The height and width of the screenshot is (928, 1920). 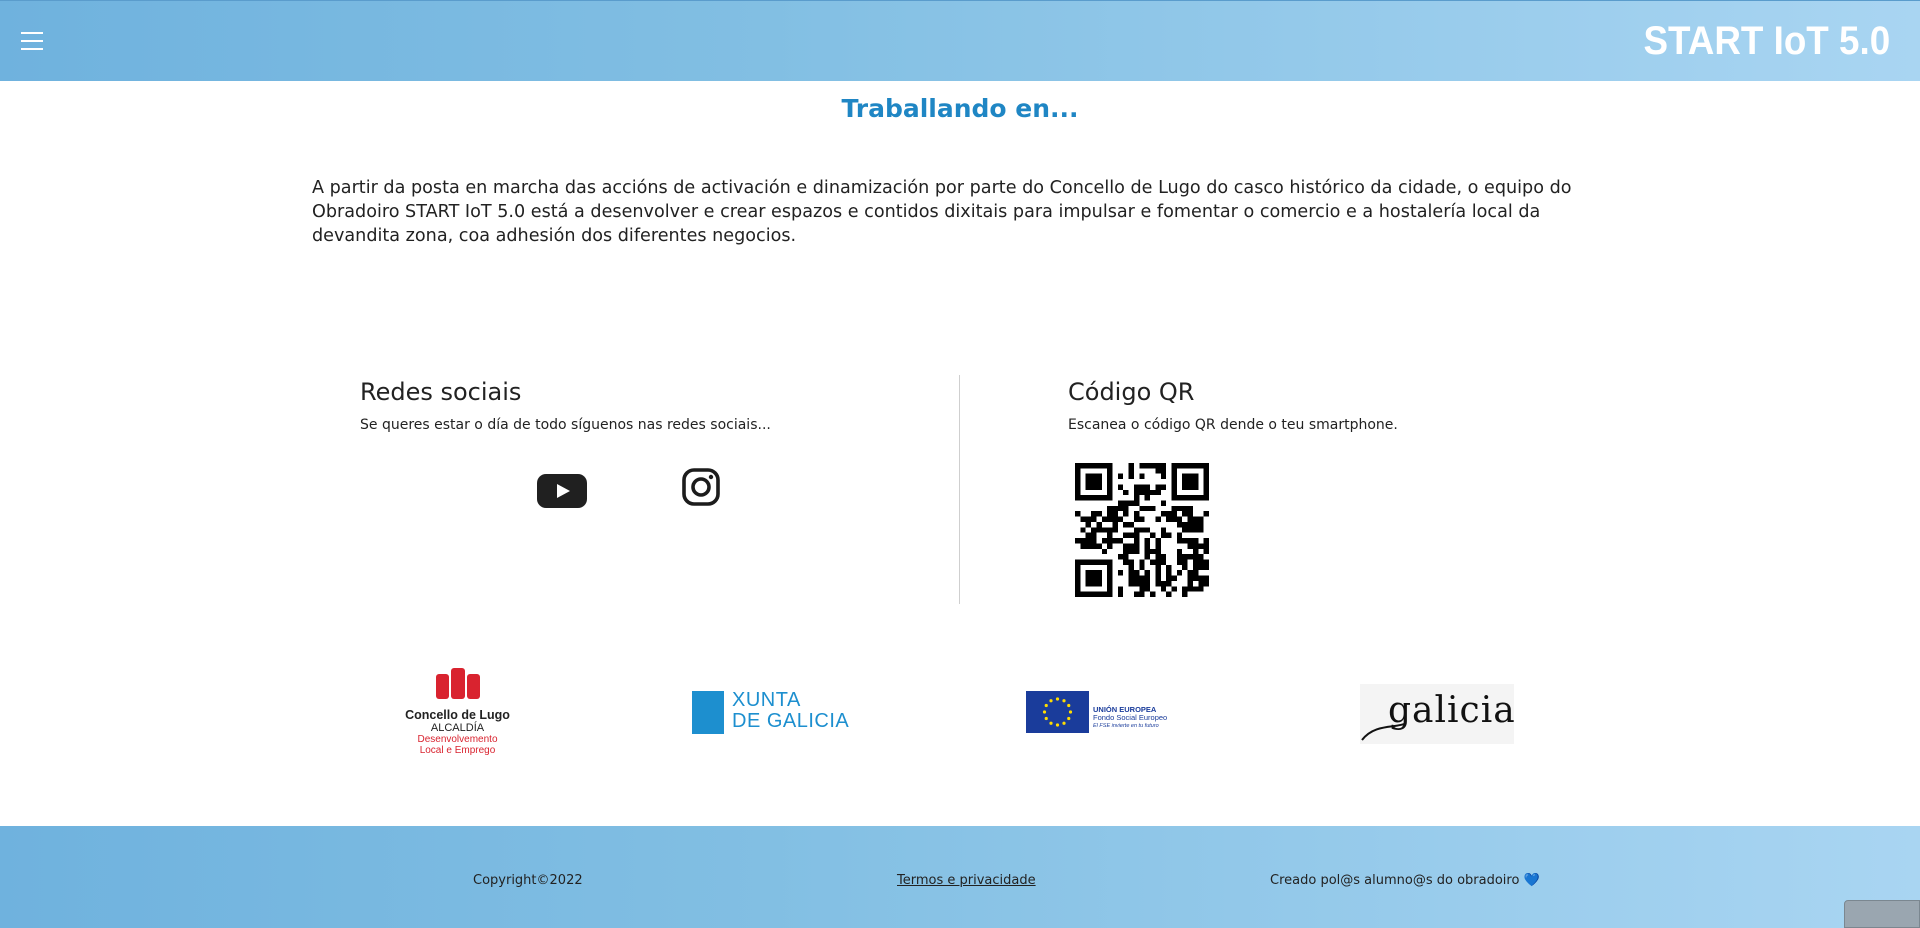 What do you see at coordinates (457, 728) in the screenshot?
I see `lugo-line2: ALCALDÍA` at bounding box center [457, 728].